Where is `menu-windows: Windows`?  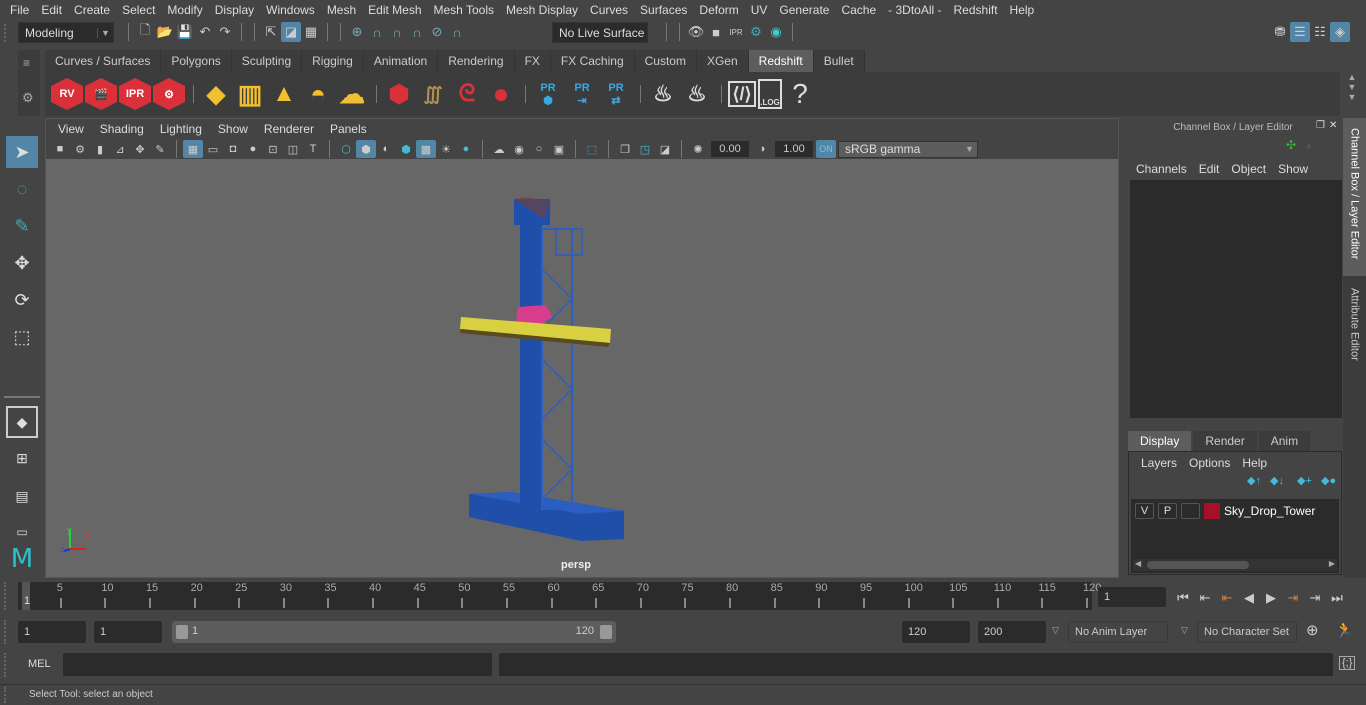 menu-windows: Windows is located at coordinates (290, 10).